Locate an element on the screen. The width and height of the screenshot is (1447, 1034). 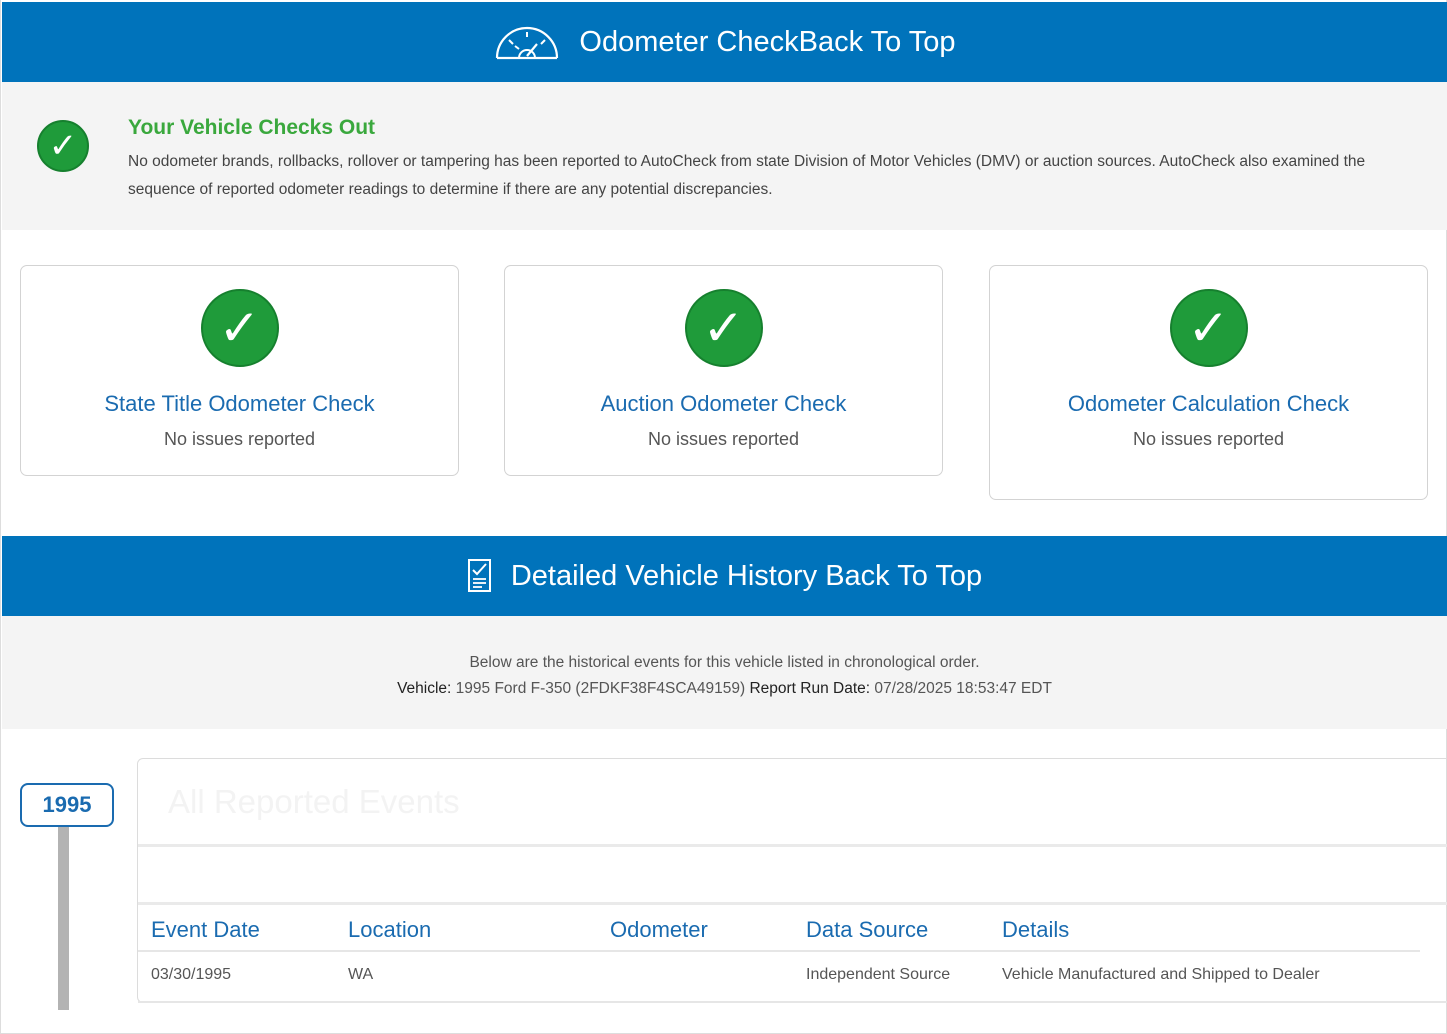
cell-location: WA is located at coordinates (361, 974).